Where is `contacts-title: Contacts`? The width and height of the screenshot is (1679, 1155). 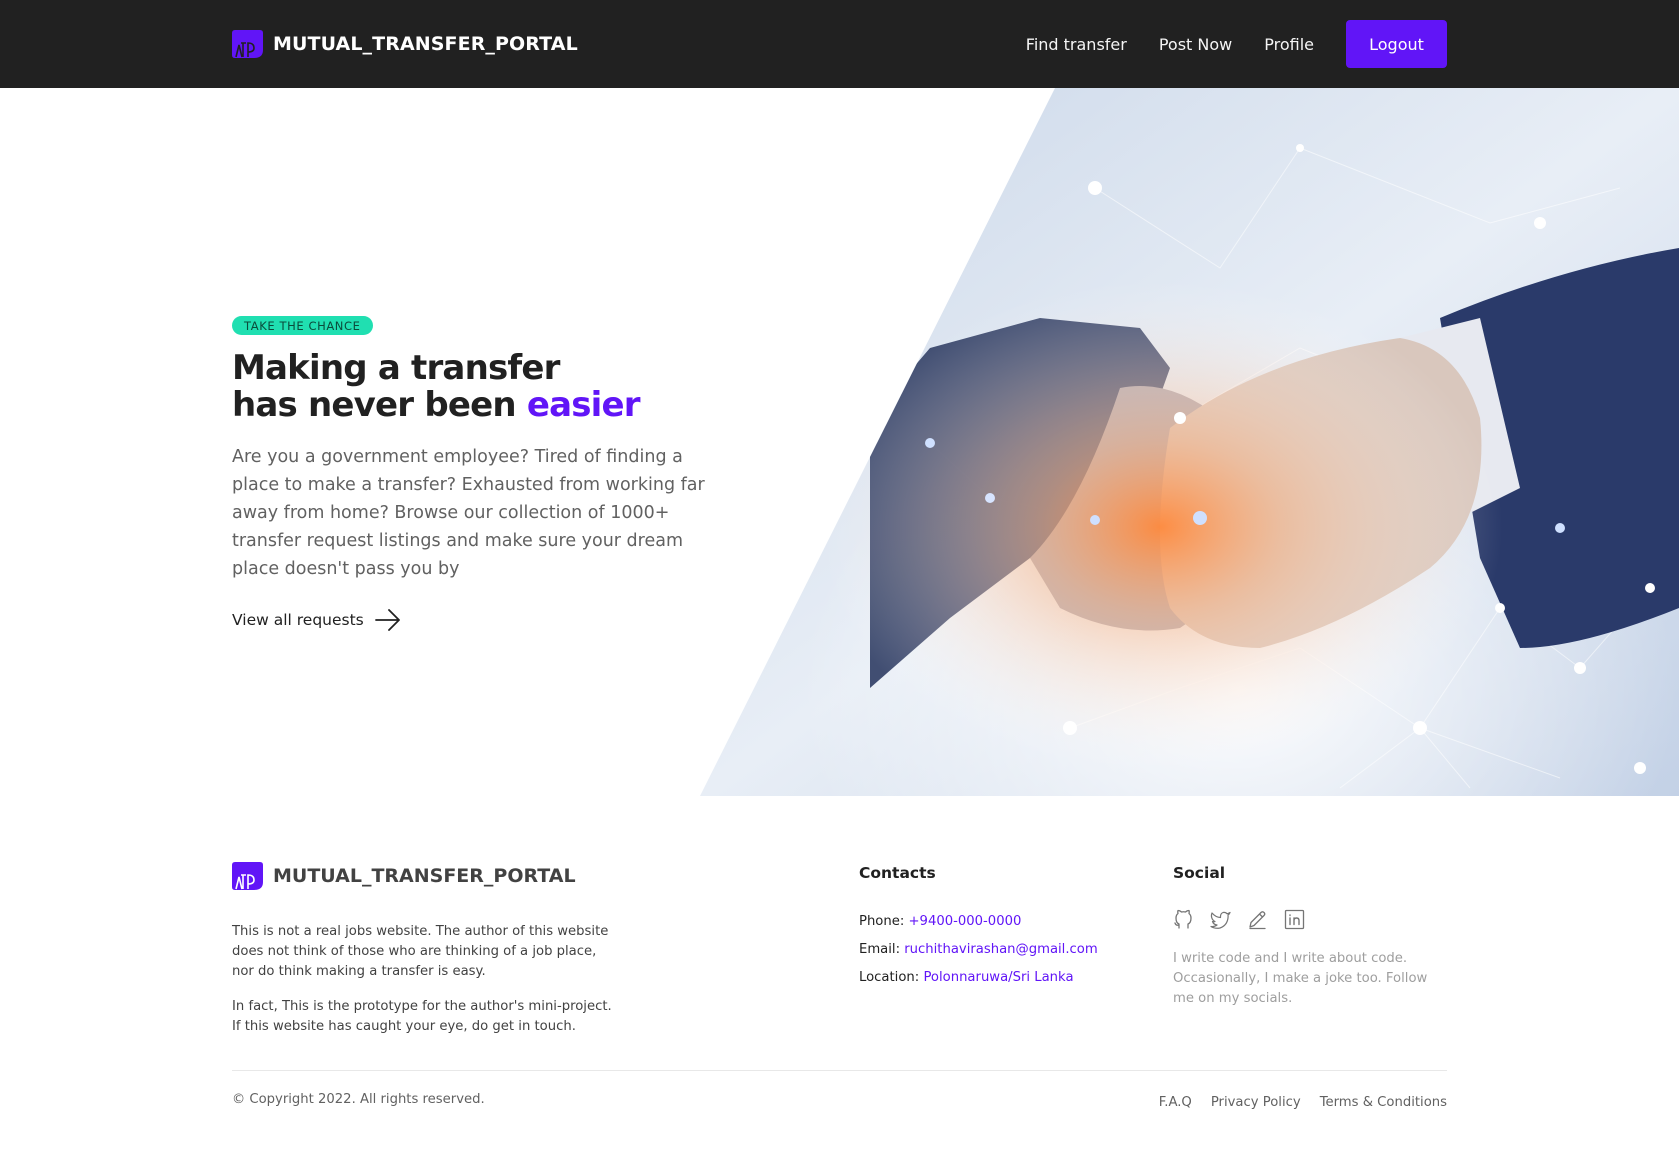
contacts-title: Contacts is located at coordinates (897, 873).